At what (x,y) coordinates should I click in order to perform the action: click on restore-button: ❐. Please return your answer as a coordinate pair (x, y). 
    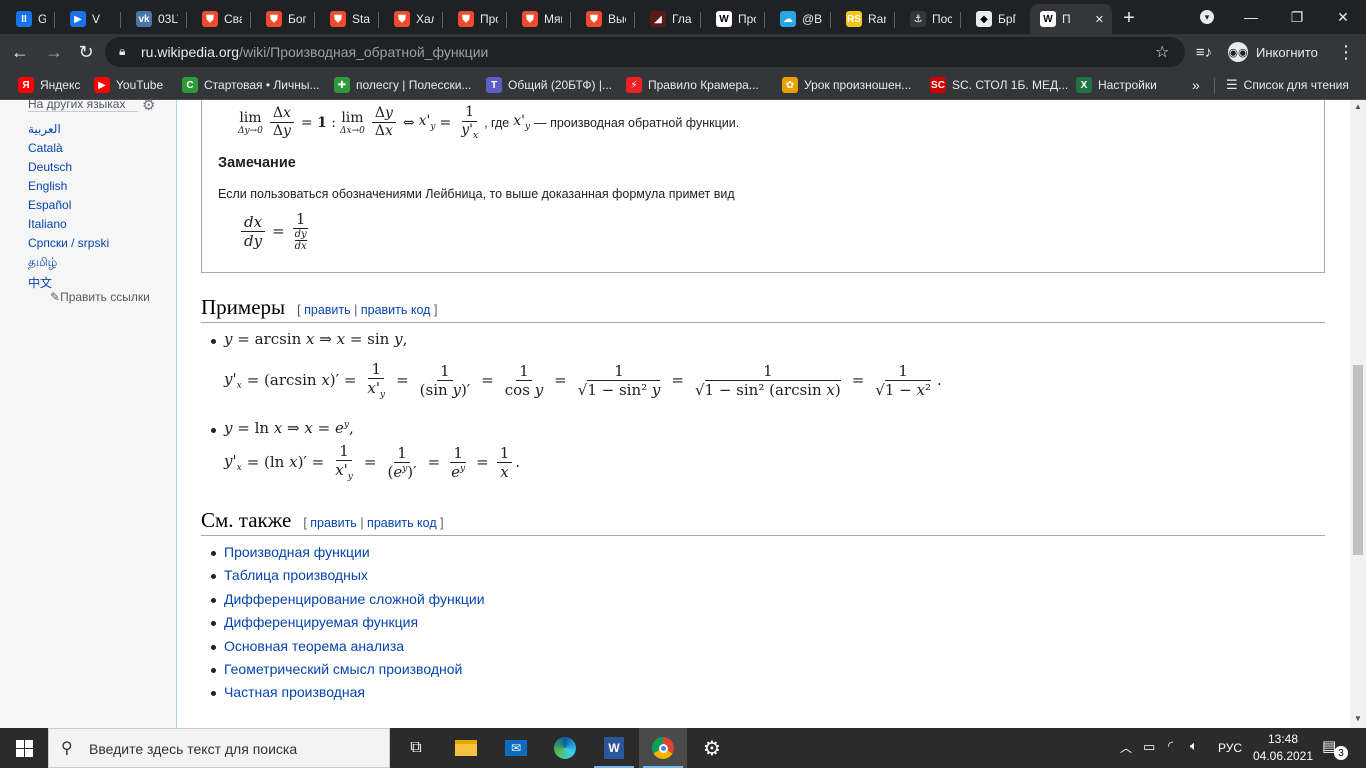
    Looking at the image, I should click on (1297, 17).